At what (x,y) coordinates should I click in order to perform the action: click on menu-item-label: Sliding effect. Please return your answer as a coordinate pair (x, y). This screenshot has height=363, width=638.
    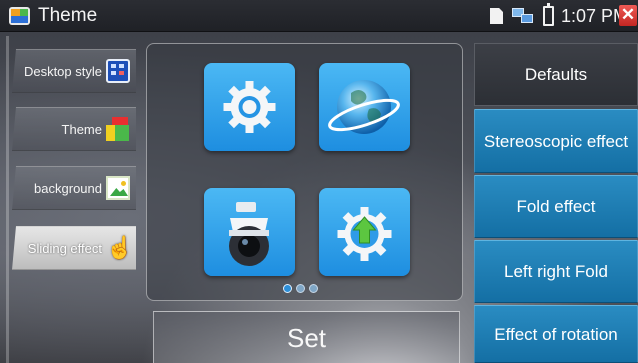
    Looking at the image, I should click on (64, 248).